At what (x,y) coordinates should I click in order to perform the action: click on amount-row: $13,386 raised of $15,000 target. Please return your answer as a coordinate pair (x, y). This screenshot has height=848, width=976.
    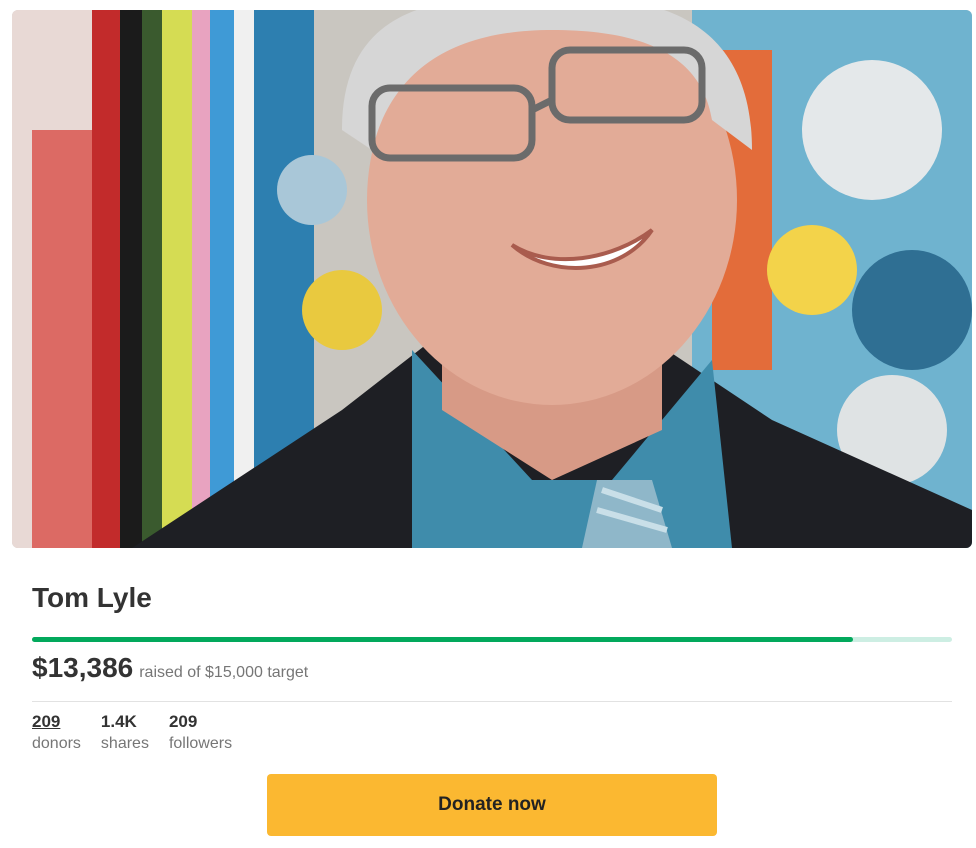
    Looking at the image, I should click on (170, 668).